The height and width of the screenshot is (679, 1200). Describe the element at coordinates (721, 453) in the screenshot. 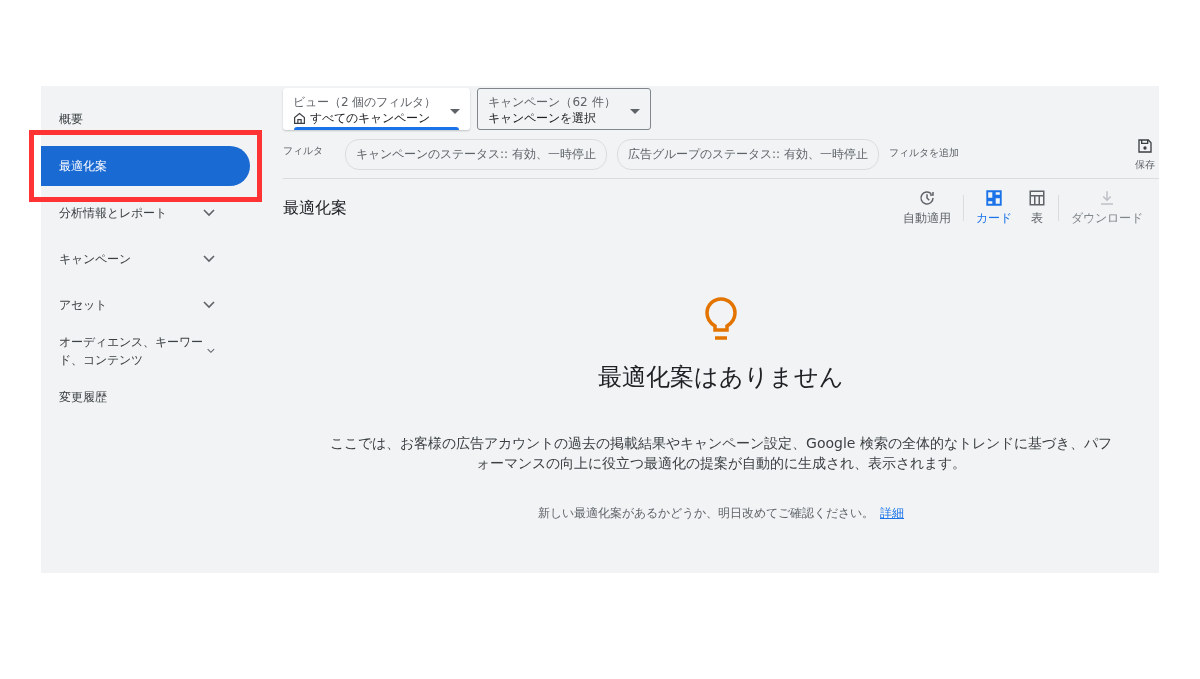

I see `empty-description: ここでは、お客様の広告アカウントの過去の掲載結果やキャンペーン設定、Google 検索の全体的なトレンドに基づき、パフォーマンスの向上に役立つ最適化の提案が自動的に生成され、表示されます。` at that location.